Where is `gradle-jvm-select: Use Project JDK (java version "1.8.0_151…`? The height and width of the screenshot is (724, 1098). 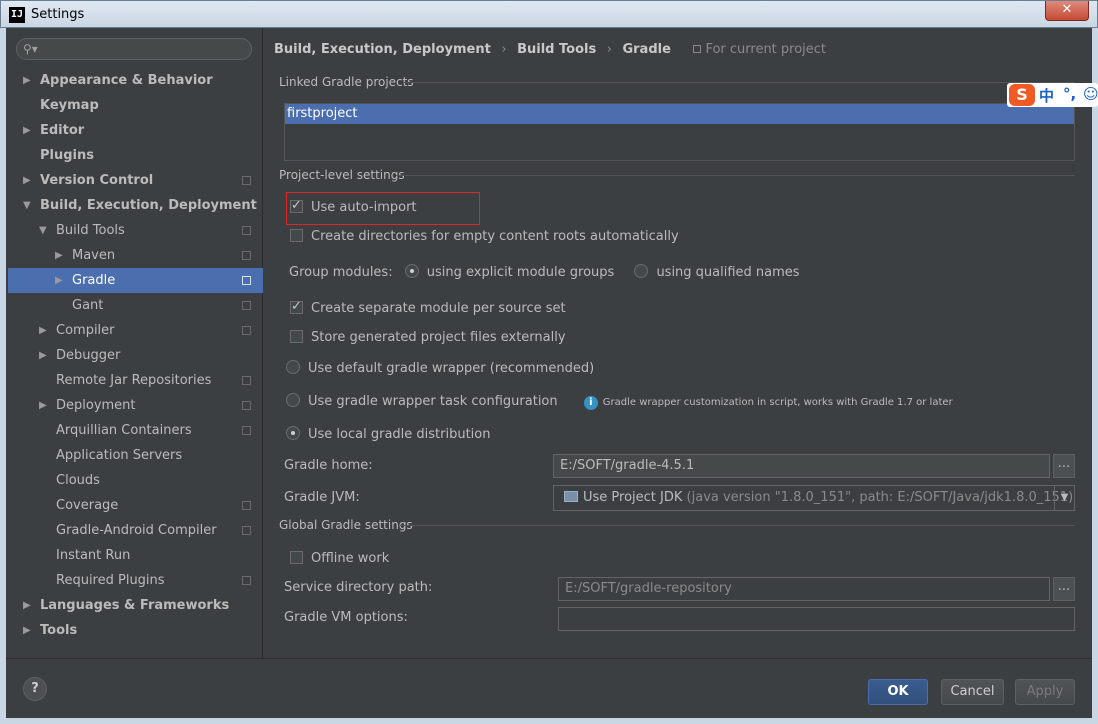
gradle-jvm-select: Use Project JDK (java version "1.8.0_151… is located at coordinates (814, 498).